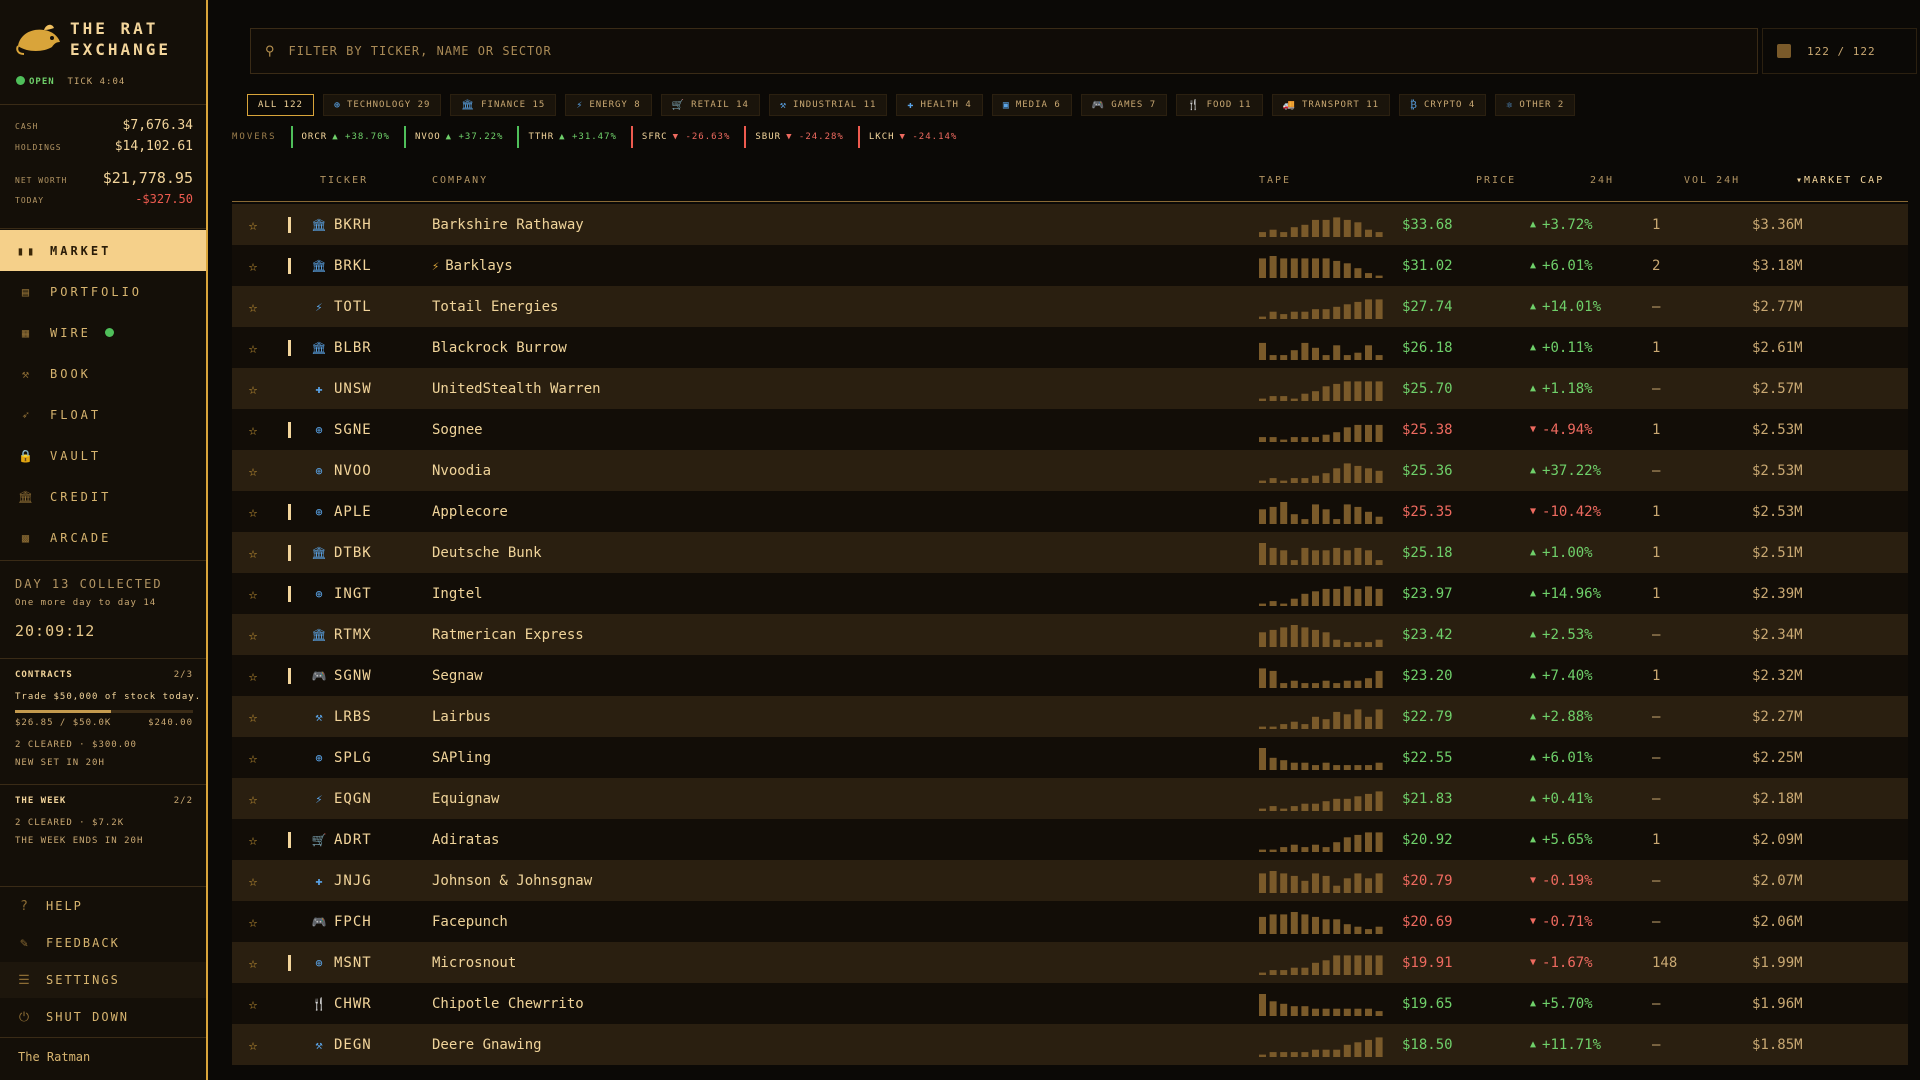 The height and width of the screenshot is (1080, 1920). I want to click on table-row: ☆ 🛒 ADRT Adiratas $20.92 ▲ +5.65% 1 $2.09M, so click(1070, 839).